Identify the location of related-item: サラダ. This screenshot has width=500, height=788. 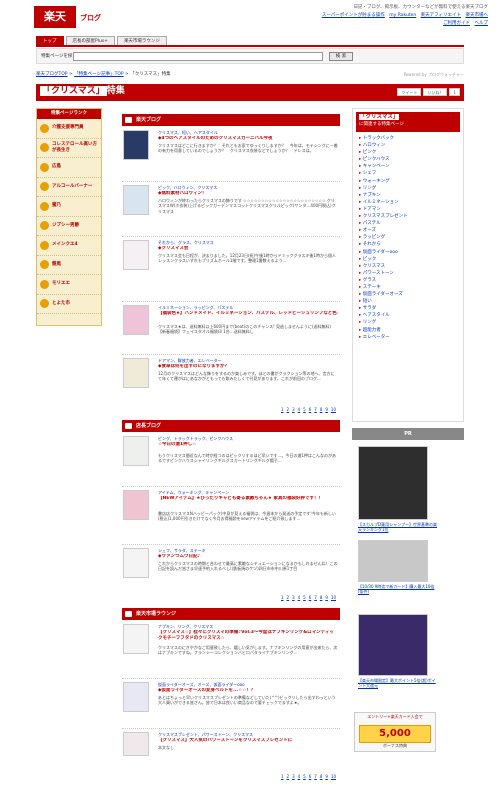
(411, 308).